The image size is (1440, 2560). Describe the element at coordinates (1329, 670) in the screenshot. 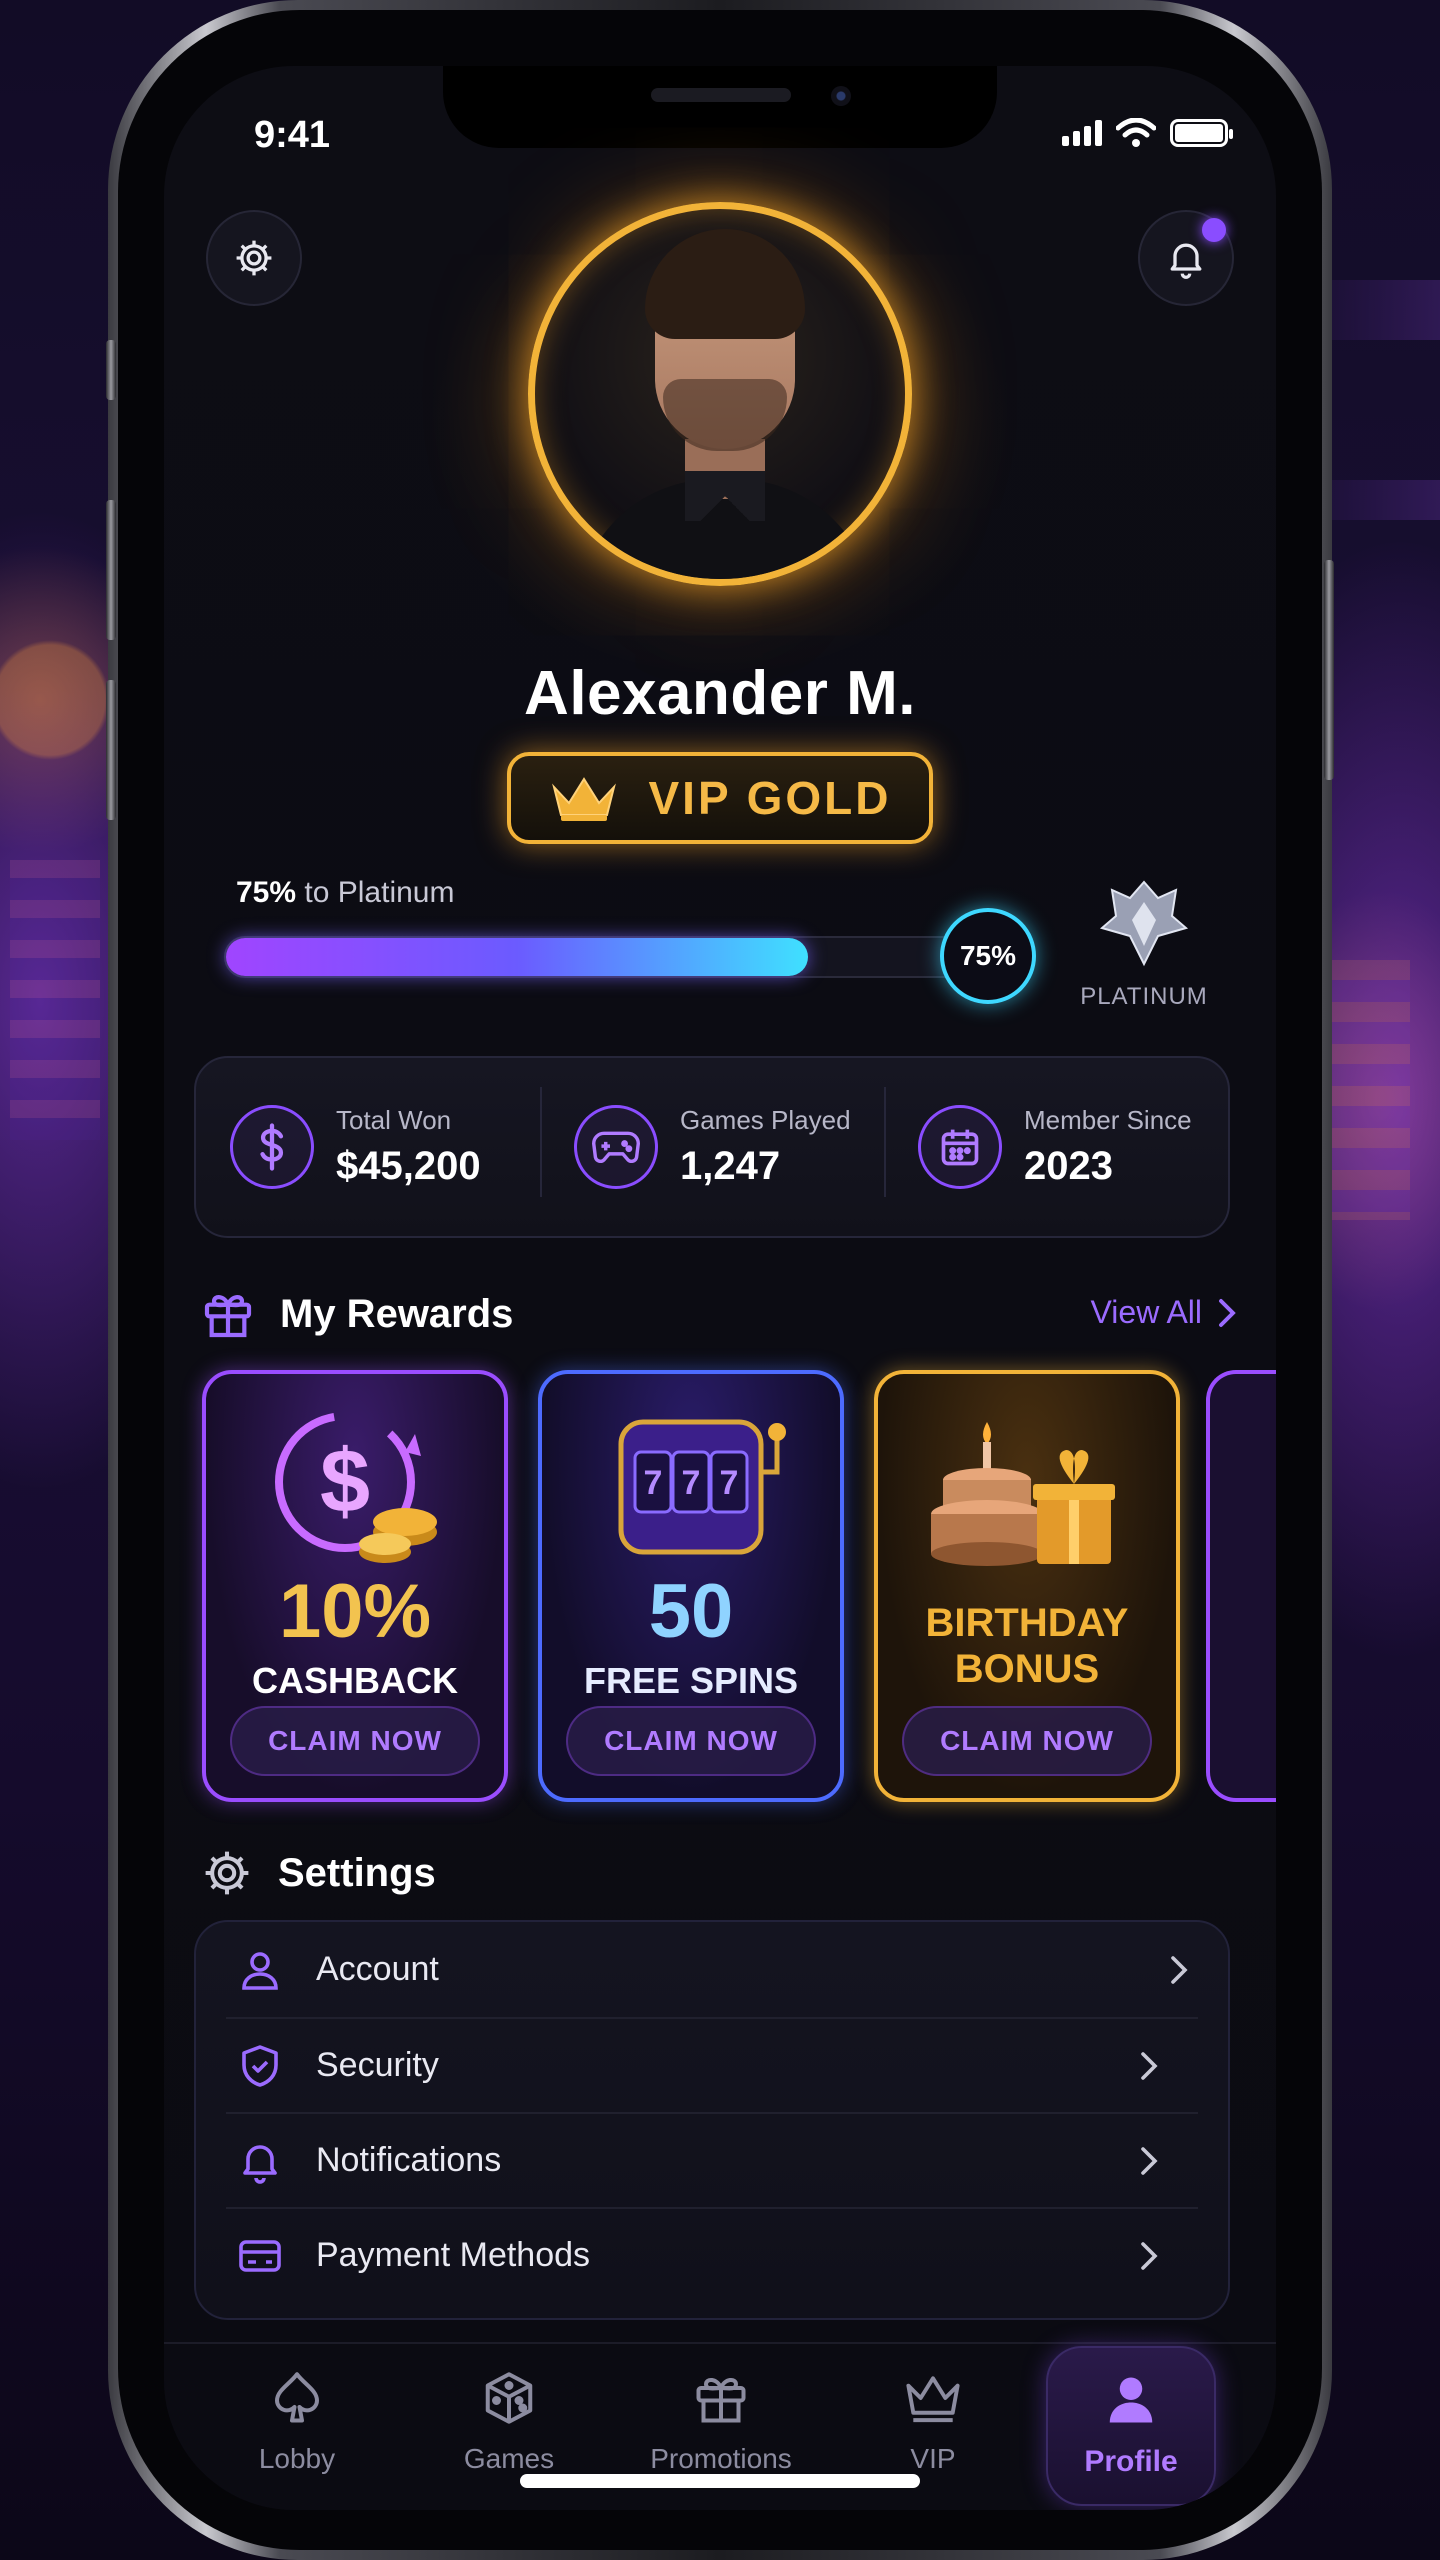

I see `power-button` at that location.